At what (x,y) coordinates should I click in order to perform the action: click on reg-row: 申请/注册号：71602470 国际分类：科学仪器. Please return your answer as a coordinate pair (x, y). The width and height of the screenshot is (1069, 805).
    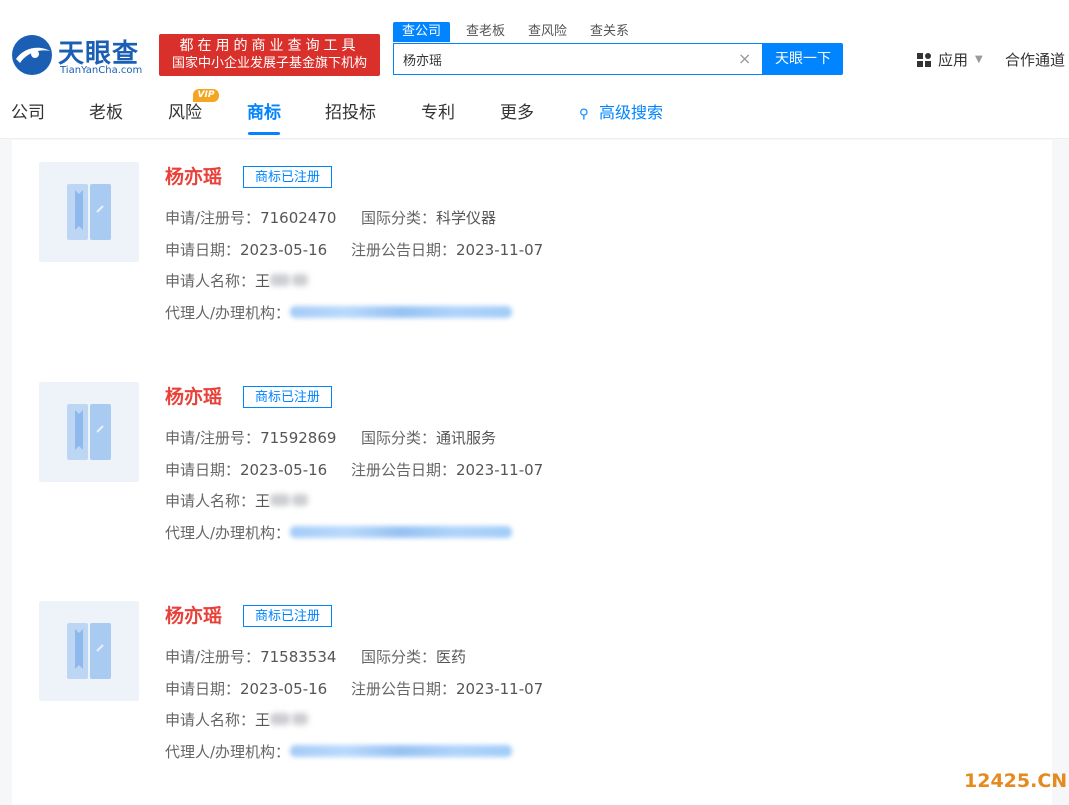
    Looking at the image, I should click on (330, 218).